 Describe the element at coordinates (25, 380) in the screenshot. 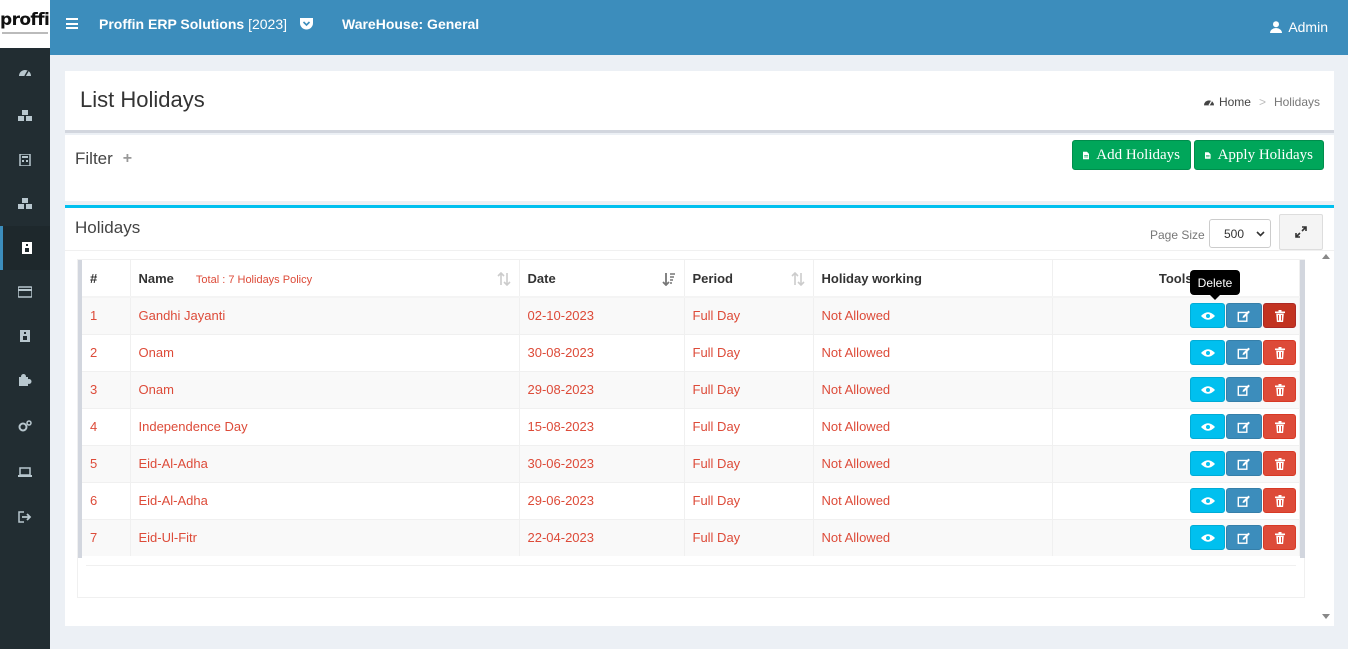

I see `sidebar-item-plugins` at that location.